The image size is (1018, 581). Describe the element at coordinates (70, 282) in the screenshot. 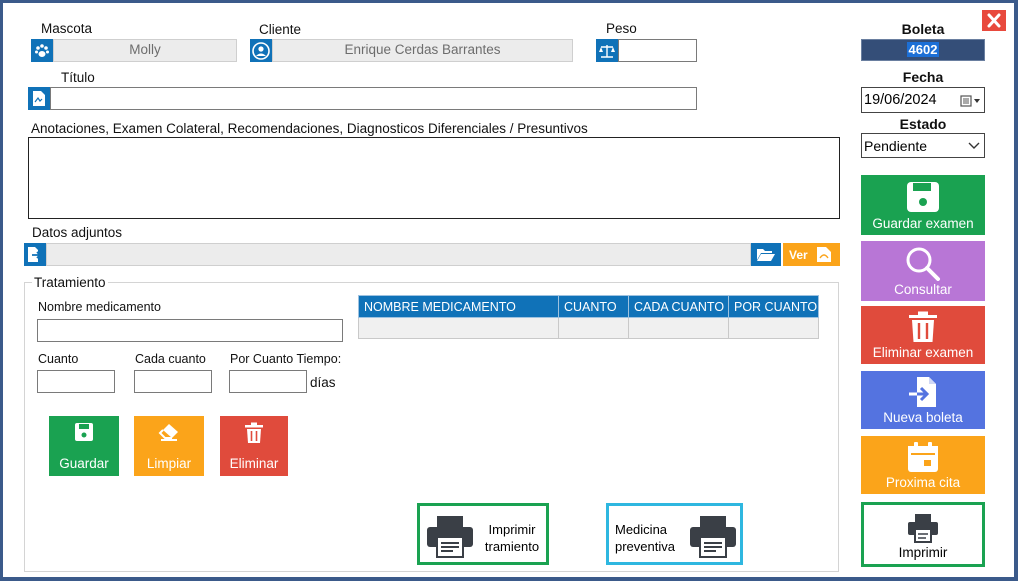

I see `treatment-group-label: Tratamiento` at that location.